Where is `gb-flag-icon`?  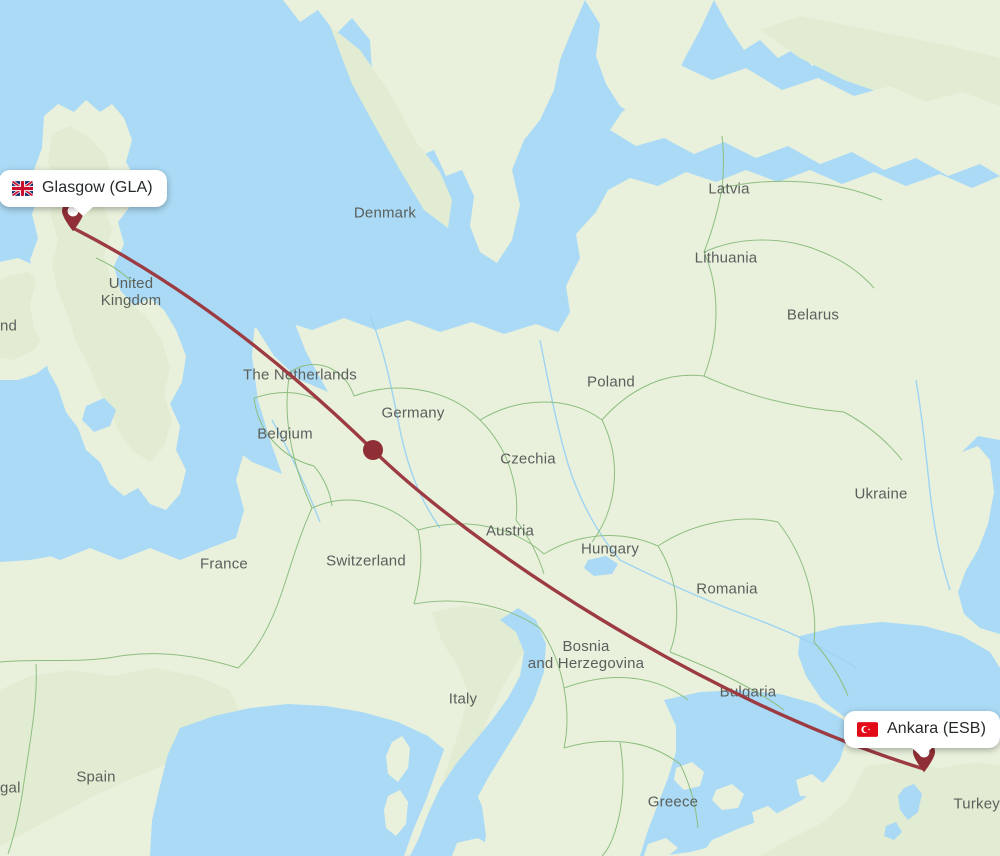 gb-flag-icon is located at coordinates (22, 188).